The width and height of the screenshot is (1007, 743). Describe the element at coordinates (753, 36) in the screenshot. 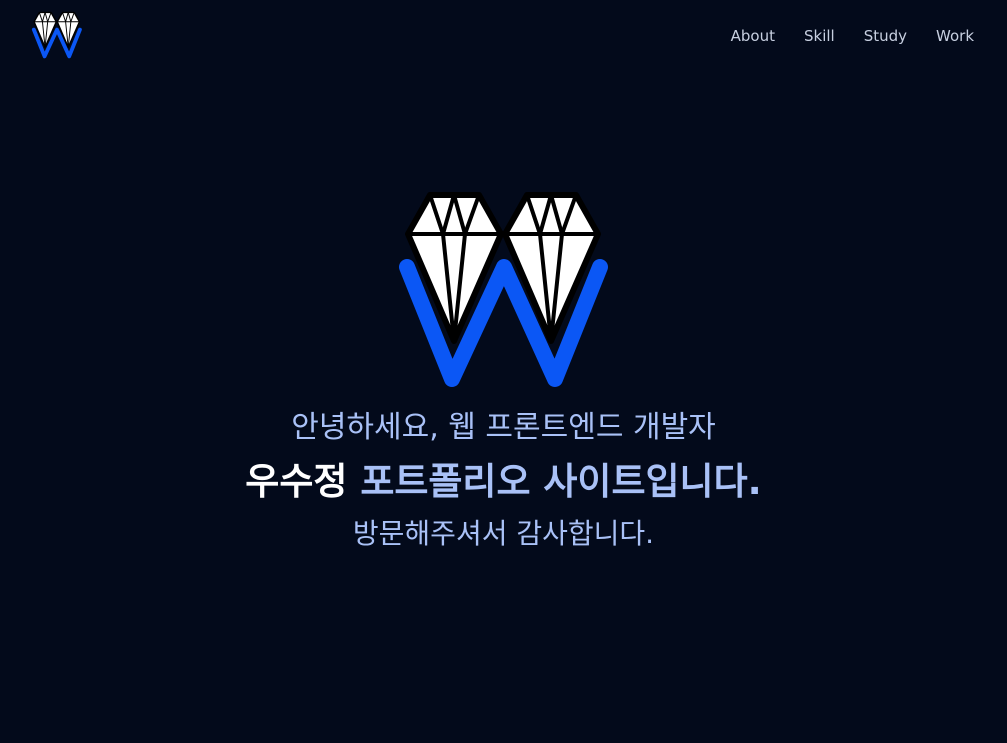

I see `nav-about: About` at that location.